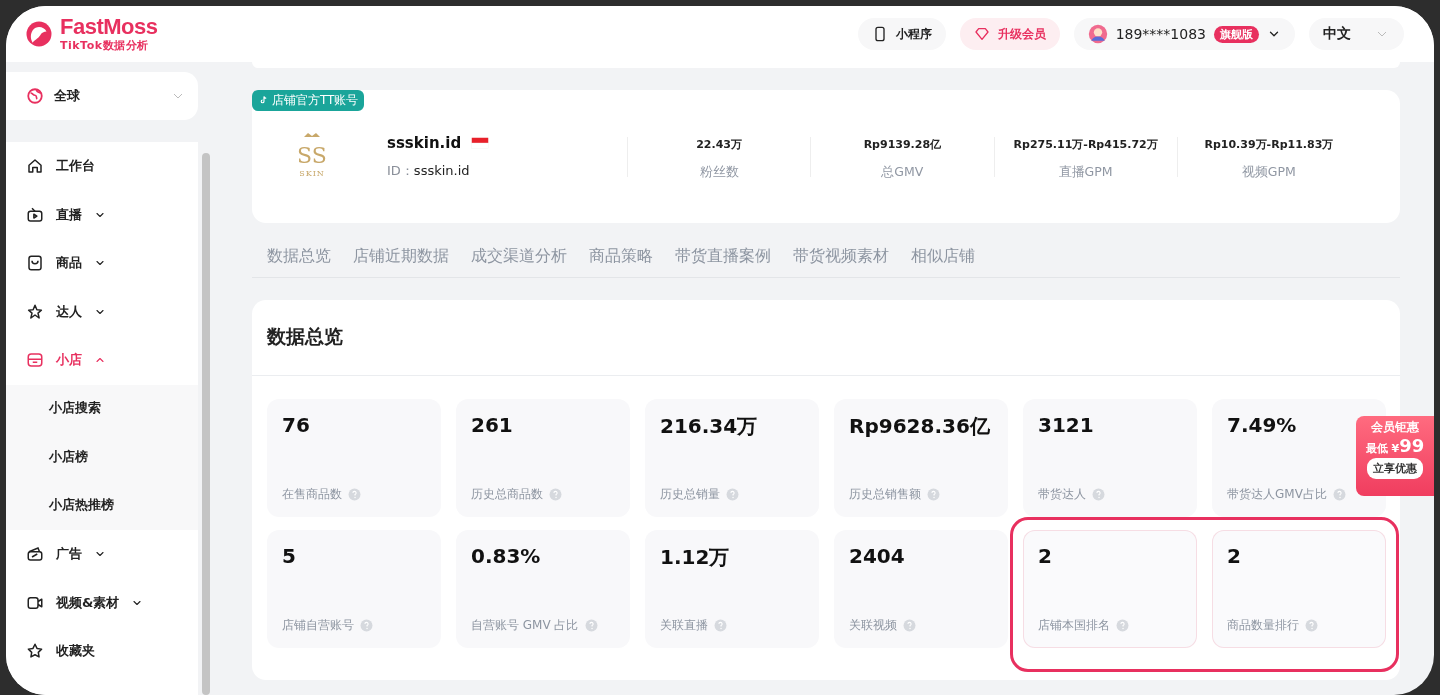 Image resolution: width=1440 pixels, height=695 pixels. I want to click on stat-value: 22.43万, so click(719, 144).